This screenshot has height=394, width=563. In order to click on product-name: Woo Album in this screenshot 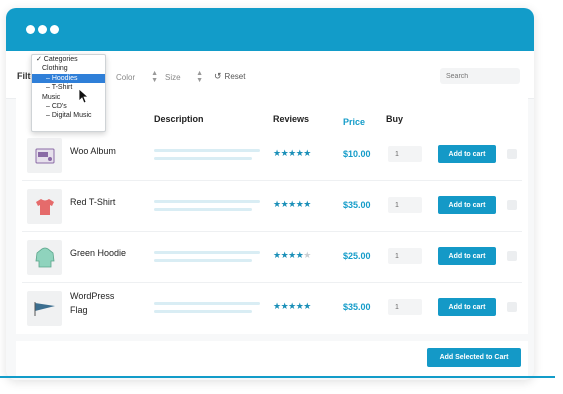, I will do `click(93, 151)`.